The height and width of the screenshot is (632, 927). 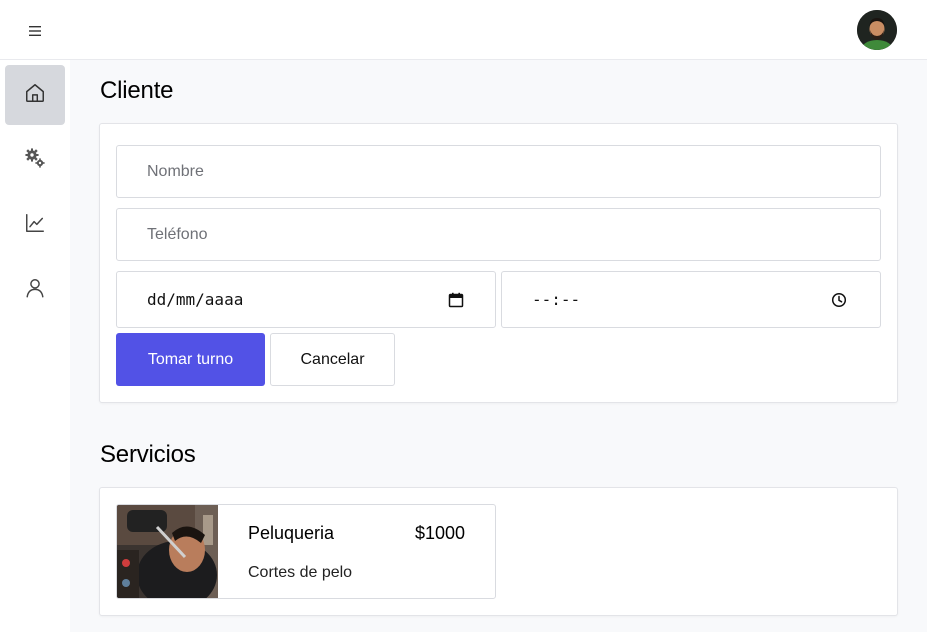 What do you see at coordinates (463, 30) in the screenshot?
I see `top-bar` at bounding box center [463, 30].